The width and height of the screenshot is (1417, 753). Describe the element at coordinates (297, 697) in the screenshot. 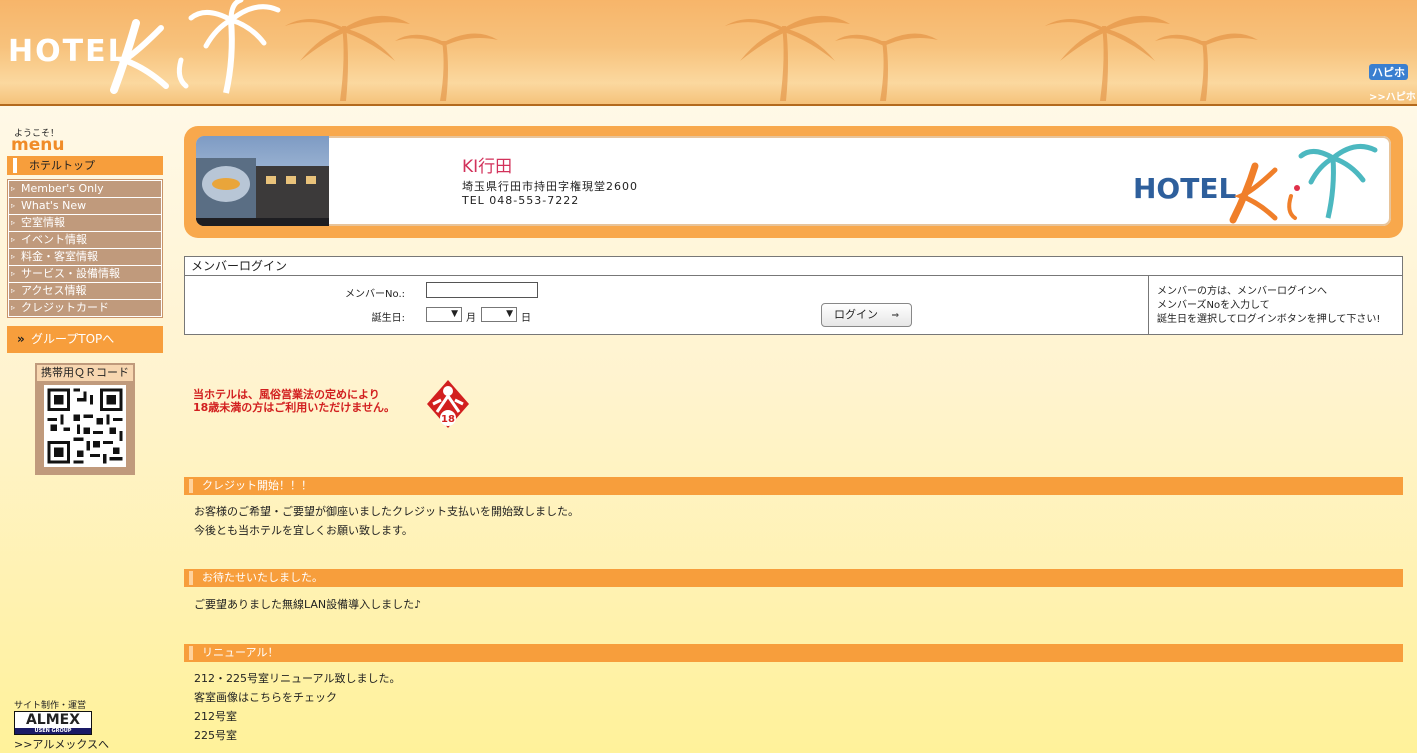

I see `section-link: 客室画像はこちらをチェック` at that location.